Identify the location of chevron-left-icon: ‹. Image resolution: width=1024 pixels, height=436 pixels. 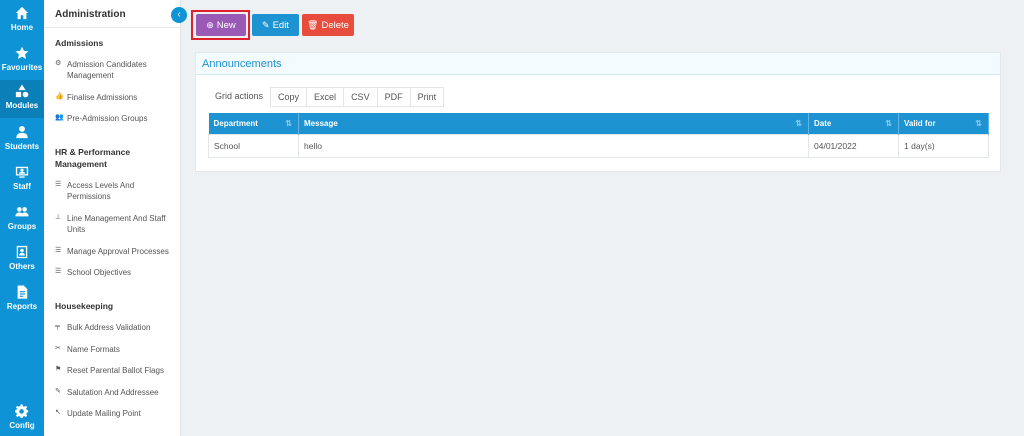
(179, 14).